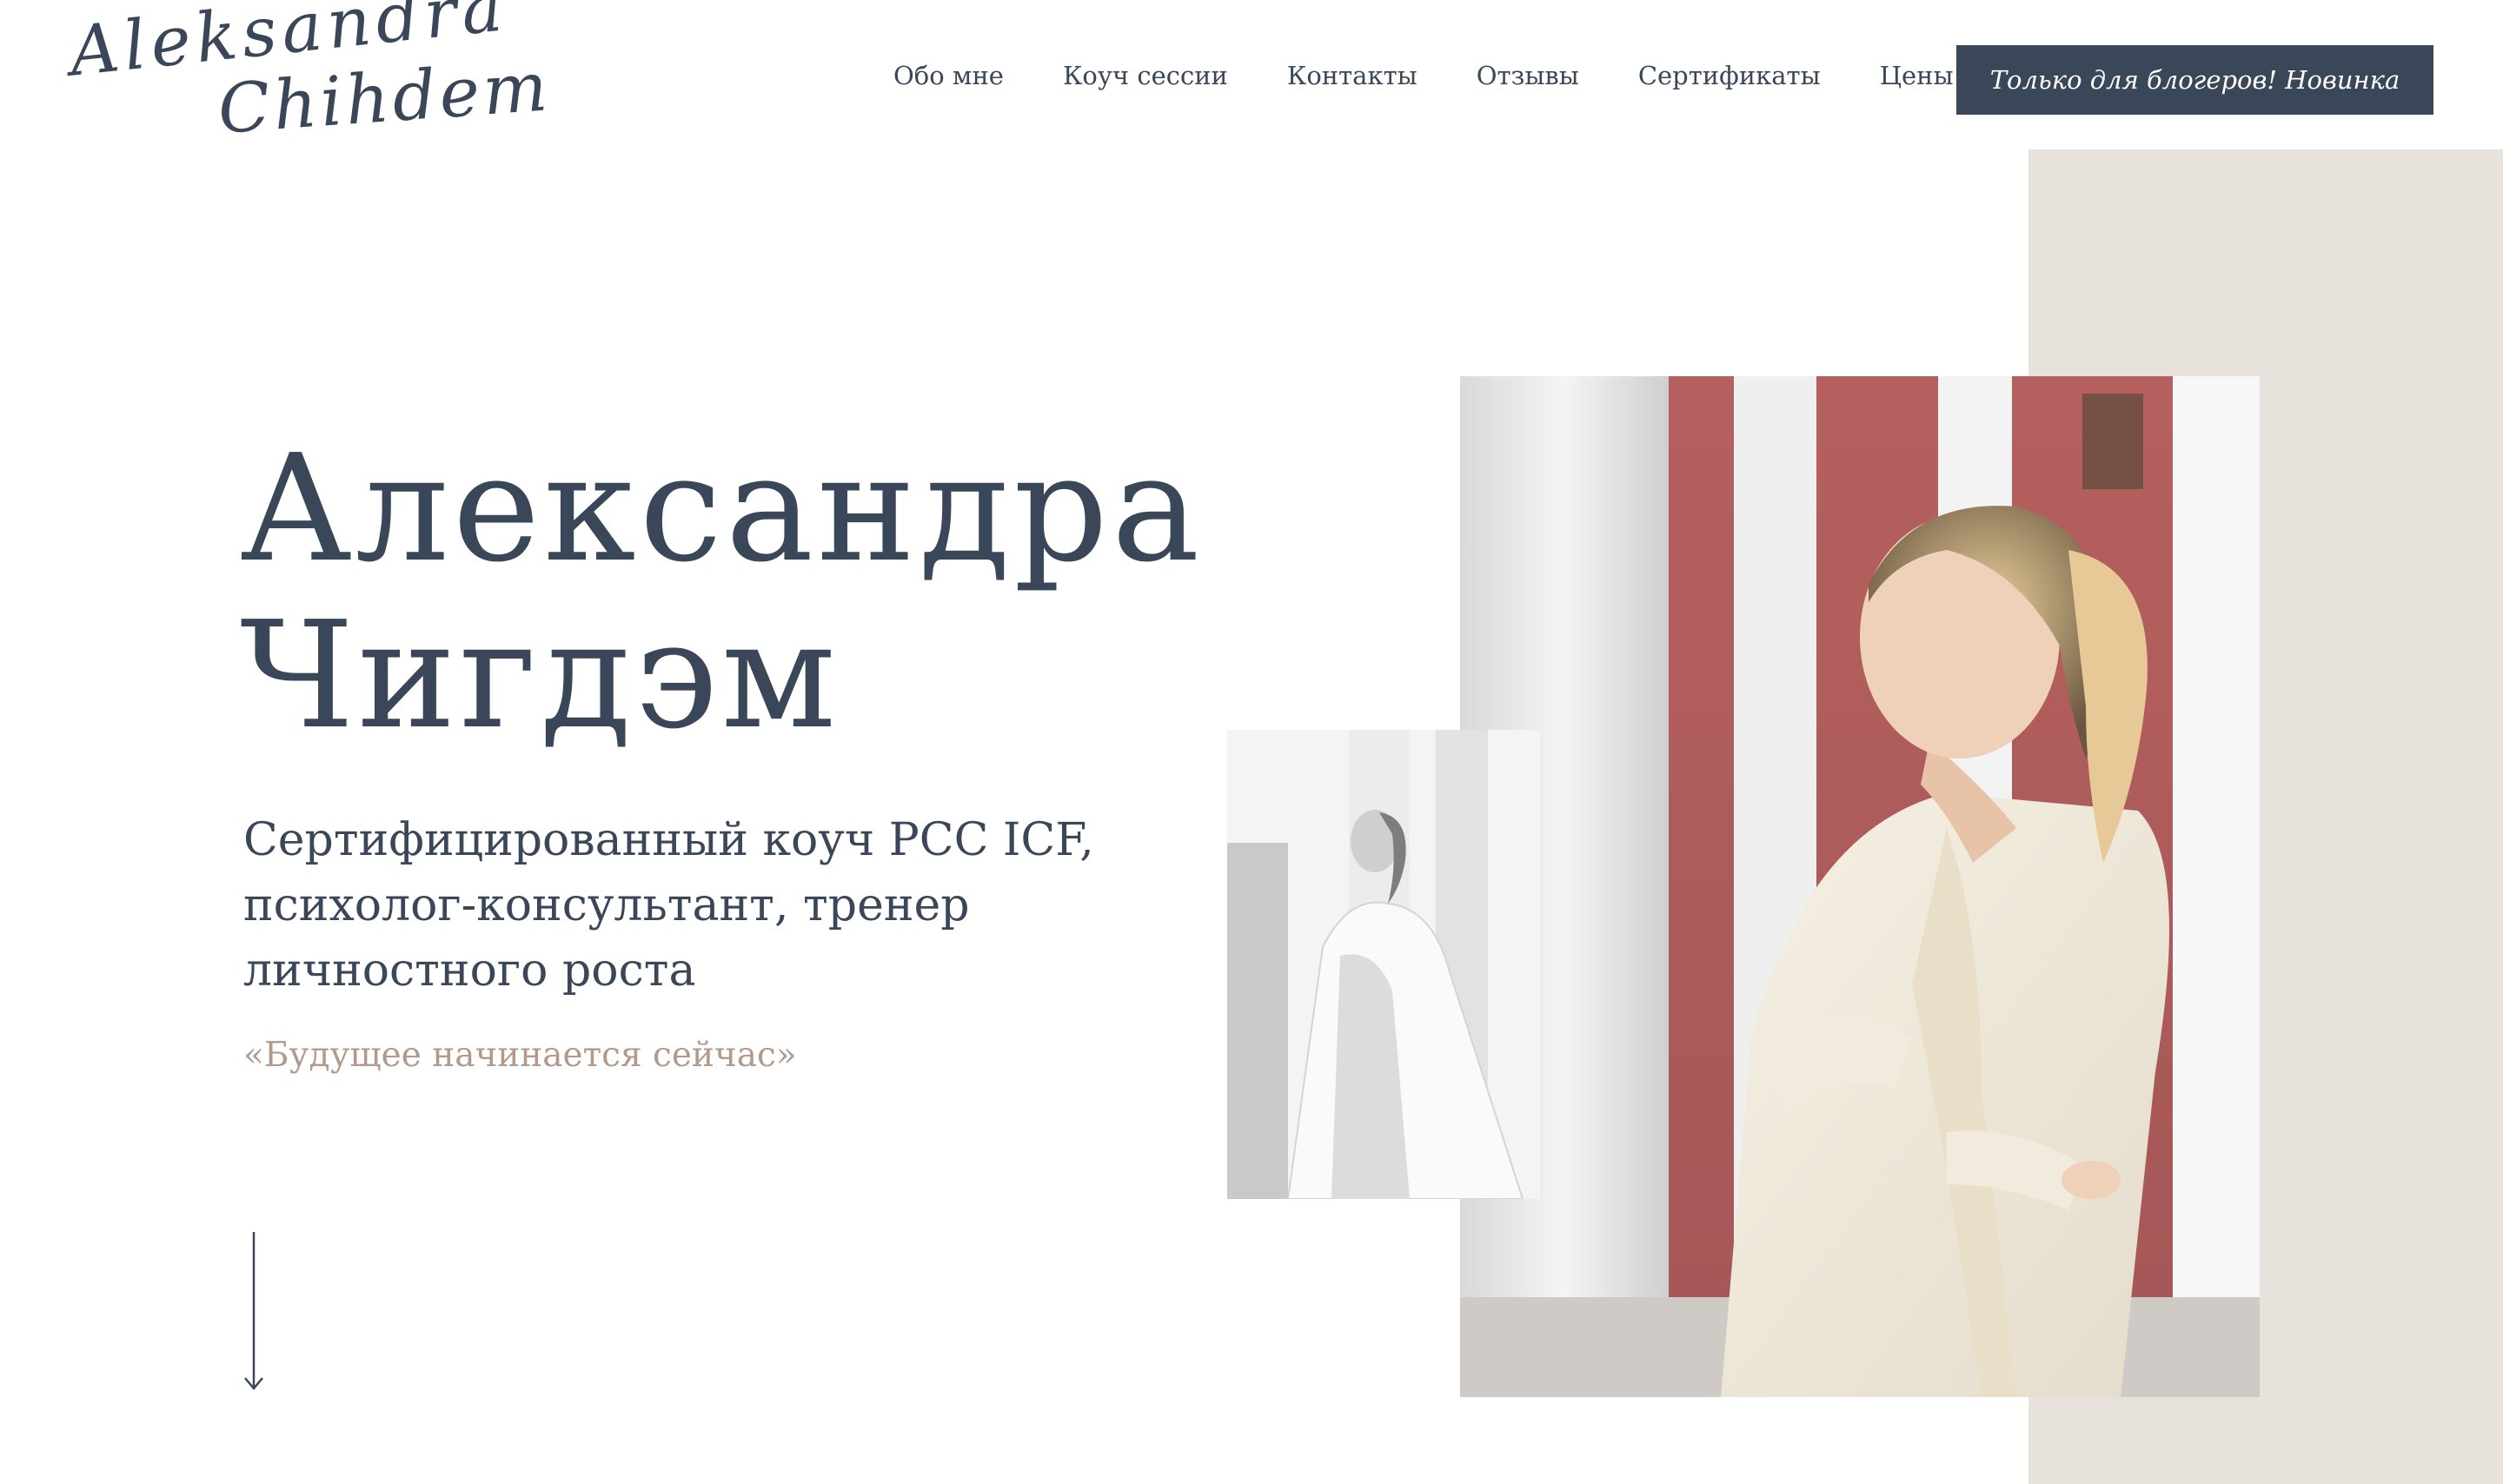 Image resolution: width=2503 pixels, height=1484 pixels. Describe the element at coordinates (1917, 75) in the screenshot. I see `nav-item-prices: Цены` at that location.